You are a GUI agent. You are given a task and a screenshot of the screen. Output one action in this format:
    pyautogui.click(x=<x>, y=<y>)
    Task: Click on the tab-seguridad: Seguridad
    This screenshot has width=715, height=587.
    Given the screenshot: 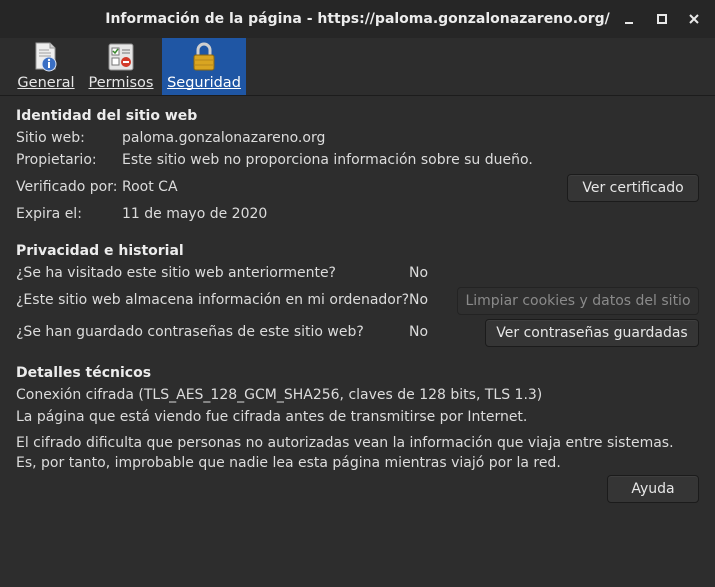 What is the action you would take?
    pyautogui.click(x=204, y=66)
    